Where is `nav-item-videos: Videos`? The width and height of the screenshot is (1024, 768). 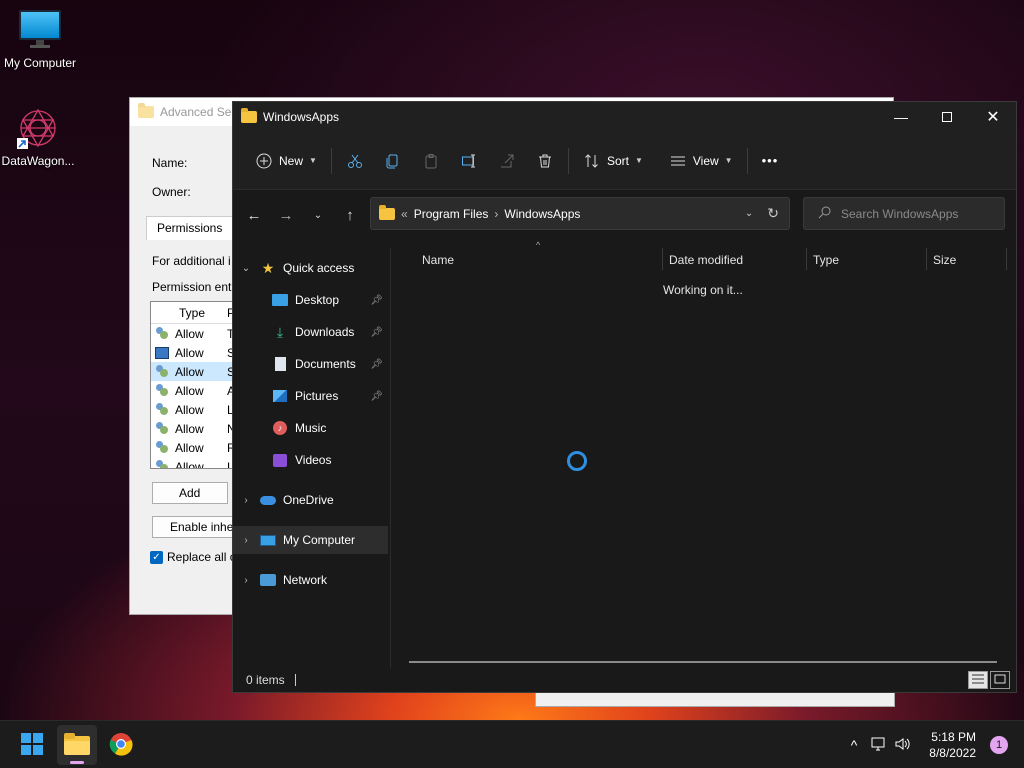
nav-item-videos: Videos is located at coordinates (311, 460).